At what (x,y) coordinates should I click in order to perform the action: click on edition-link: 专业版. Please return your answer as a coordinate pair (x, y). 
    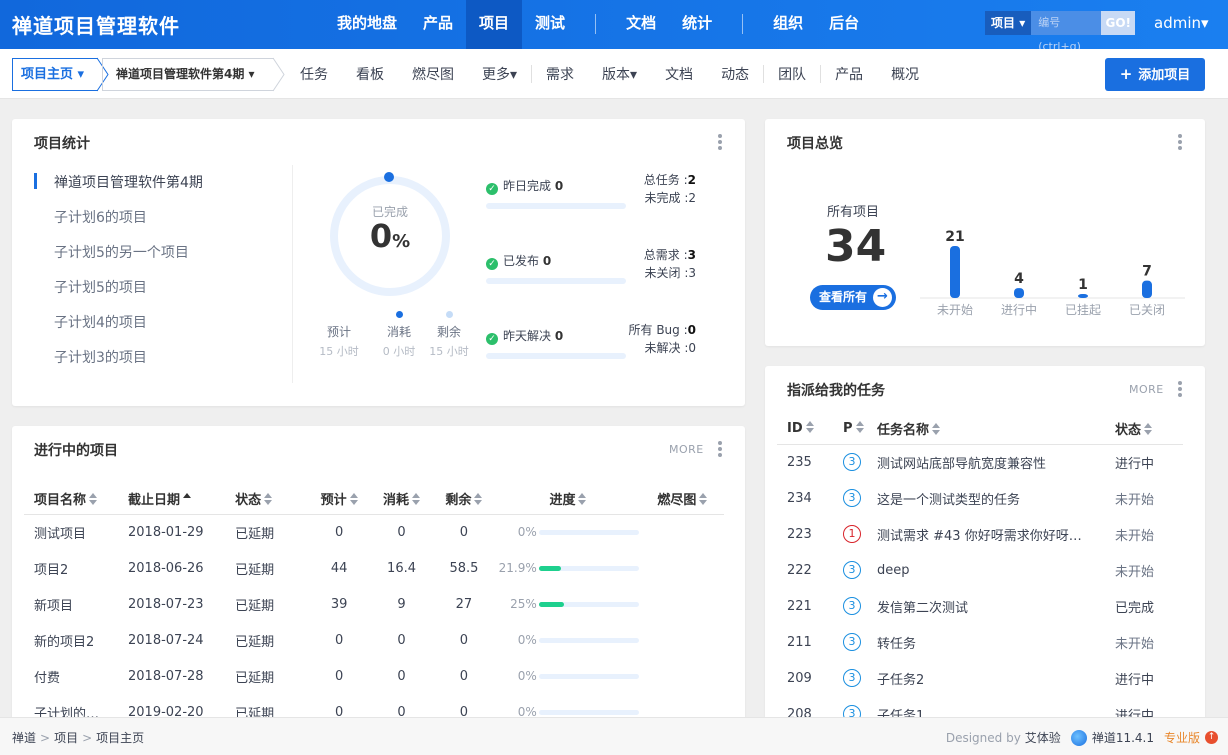
    Looking at the image, I should click on (1182, 737).